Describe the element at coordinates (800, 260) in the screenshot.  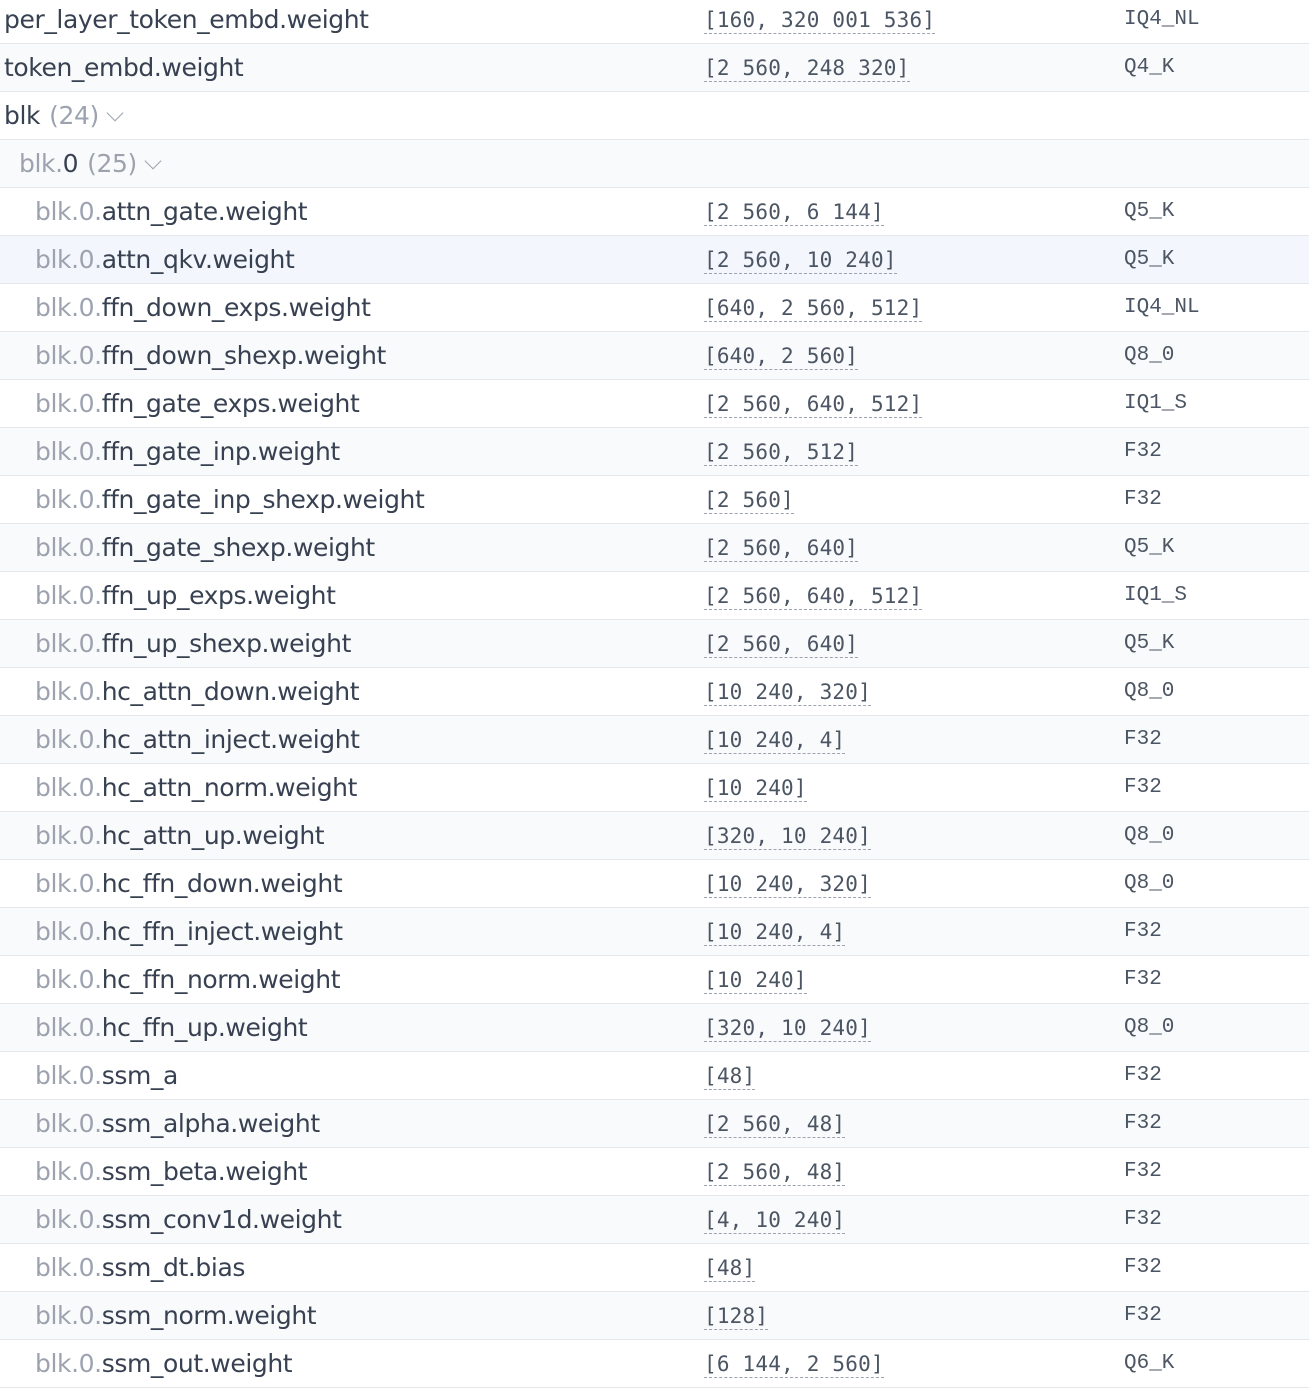
I see `tensor-shape-cell: [2 560, 10 240]` at that location.